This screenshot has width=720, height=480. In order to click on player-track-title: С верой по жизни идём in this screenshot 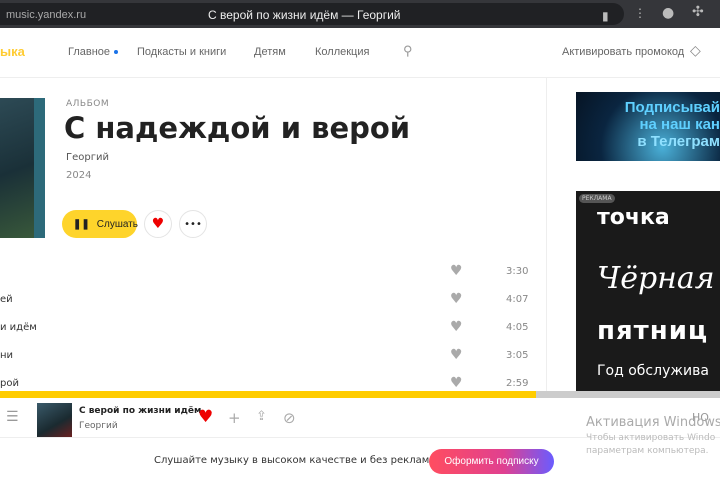, I will do `click(140, 411)`.